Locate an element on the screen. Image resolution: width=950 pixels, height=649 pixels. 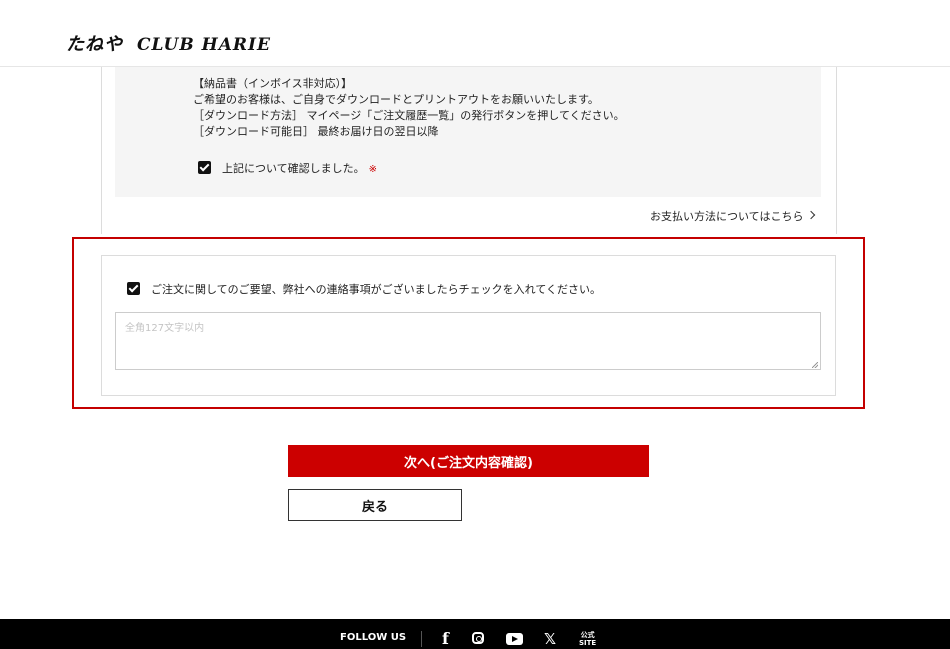
official-site-link: 公式 SITE is located at coordinates (587, 639).